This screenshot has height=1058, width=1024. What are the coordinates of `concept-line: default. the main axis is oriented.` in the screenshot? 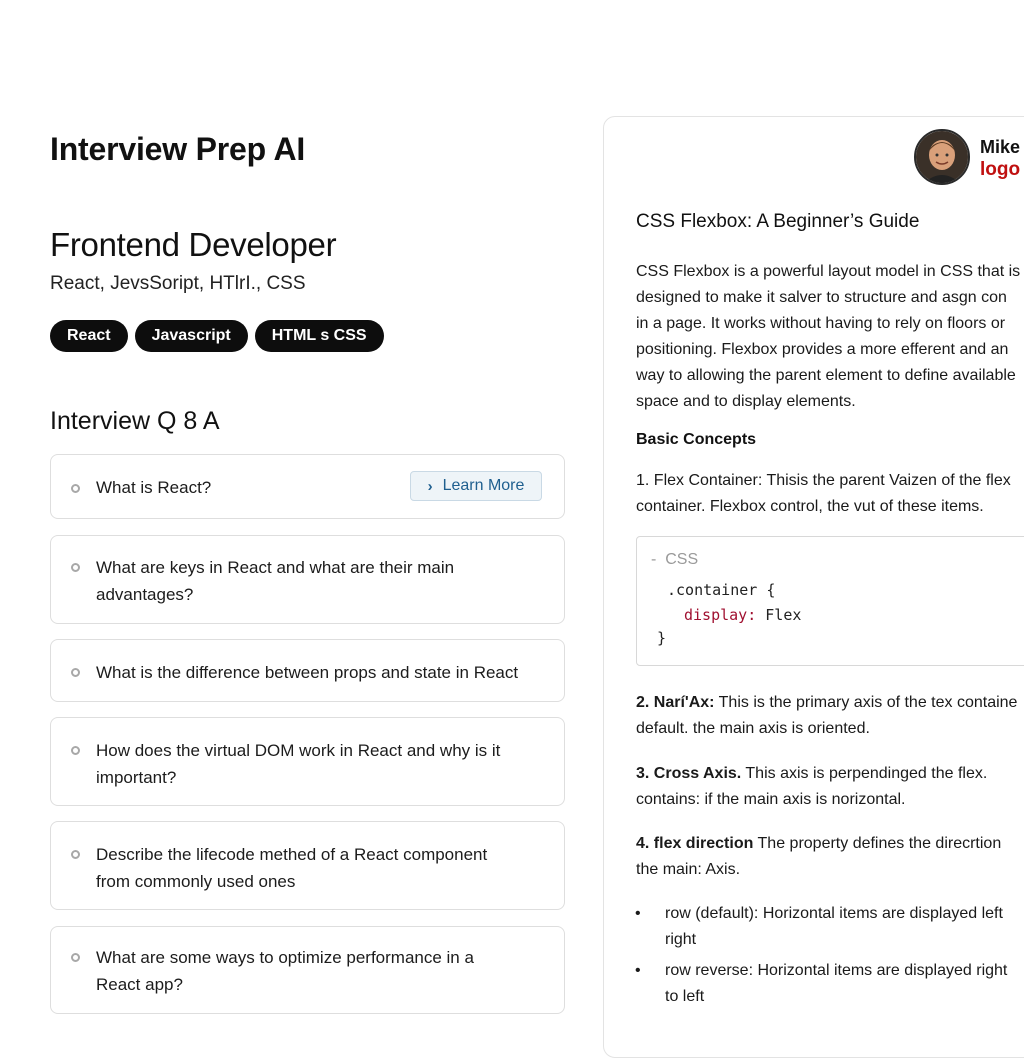 It's located at (753, 728).